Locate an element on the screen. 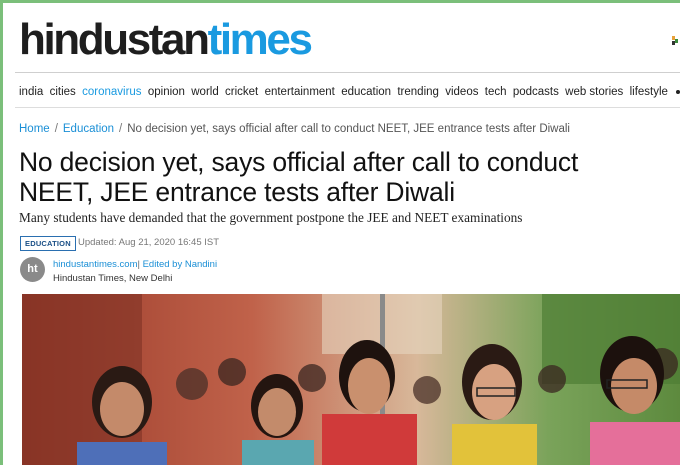  site-logo: hindustantimes is located at coordinates (166, 40).